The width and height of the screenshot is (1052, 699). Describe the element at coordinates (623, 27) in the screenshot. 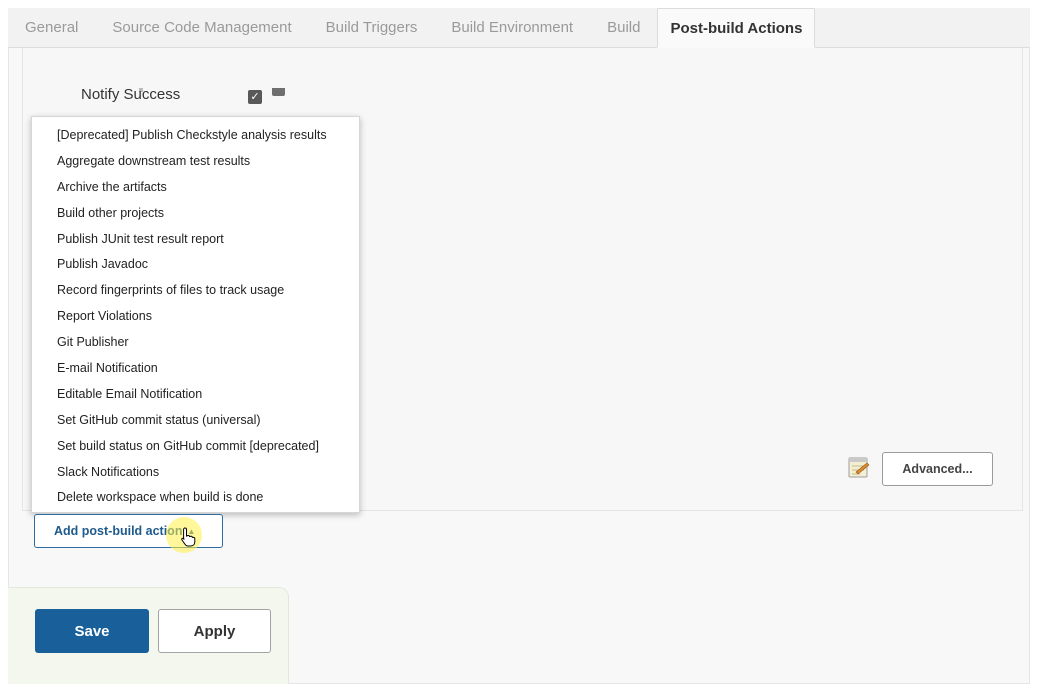

I see `tab-build: Build` at that location.